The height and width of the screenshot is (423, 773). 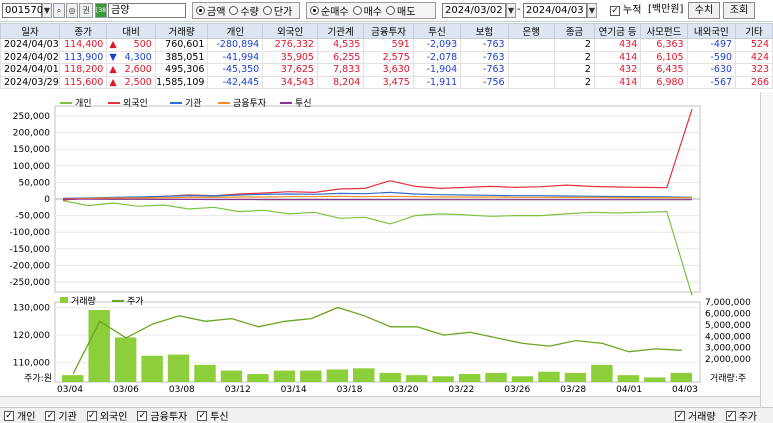 What do you see at coordinates (664, 31) in the screenshot?
I see `column-header: 사모펀드` at bounding box center [664, 31].